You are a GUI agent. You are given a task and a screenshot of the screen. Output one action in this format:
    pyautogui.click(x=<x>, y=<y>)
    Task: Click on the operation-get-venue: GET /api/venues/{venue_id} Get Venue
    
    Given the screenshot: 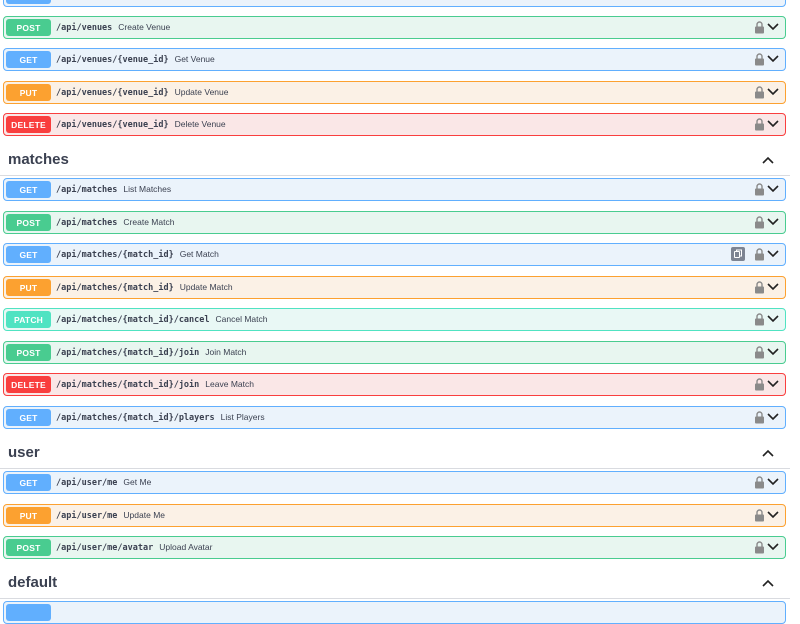 What is the action you would take?
    pyautogui.click(x=394, y=59)
    